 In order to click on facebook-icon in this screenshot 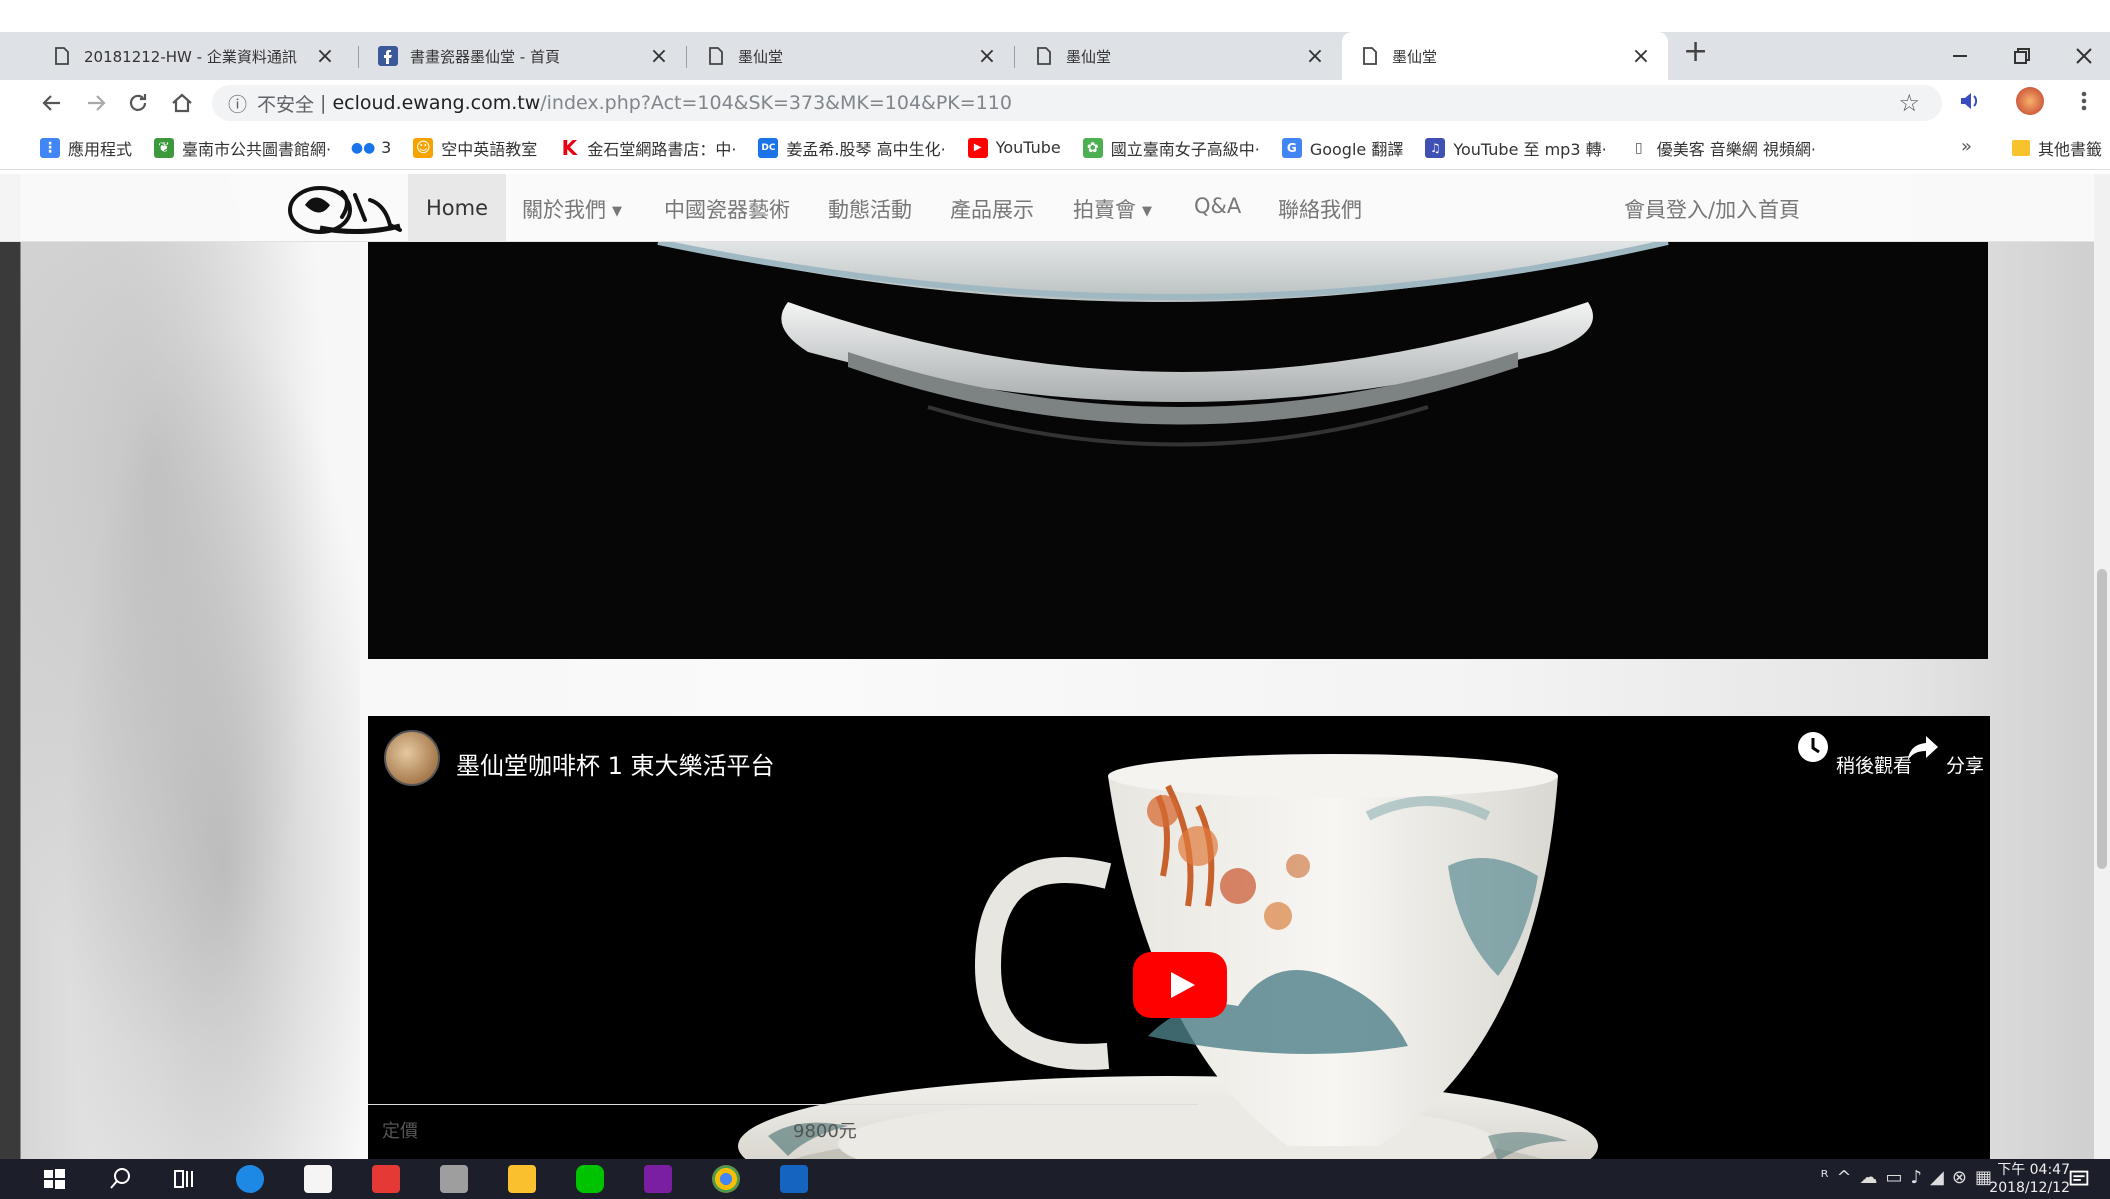, I will do `click(388, 56)`.